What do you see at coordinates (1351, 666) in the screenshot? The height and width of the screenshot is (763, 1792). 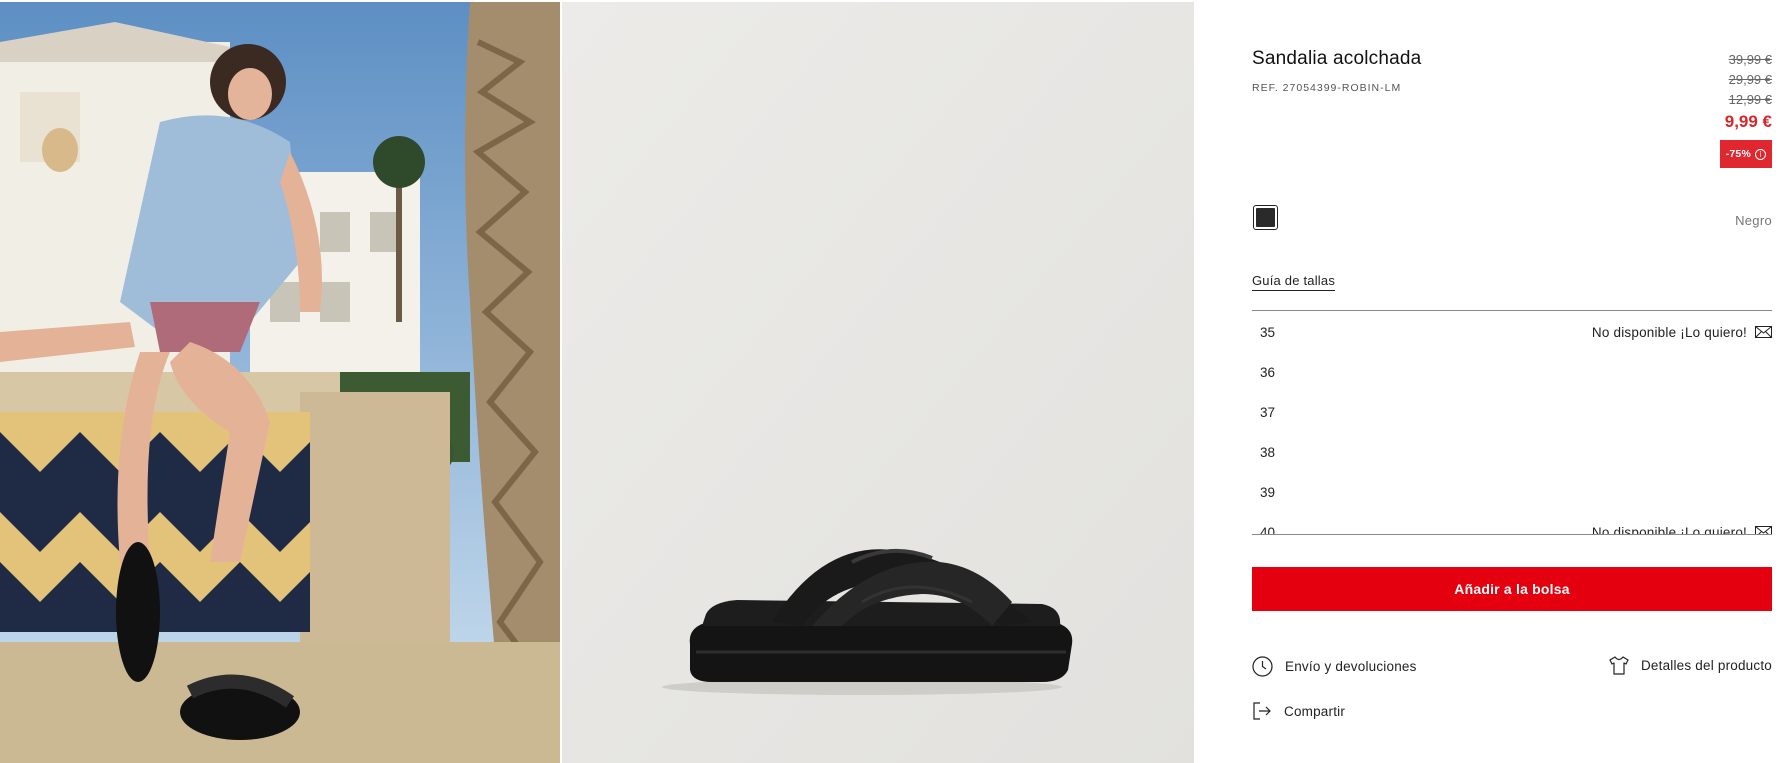 I see `shipping-returns-label: Envío y devoluciones` at bounding box center [1351, 666].